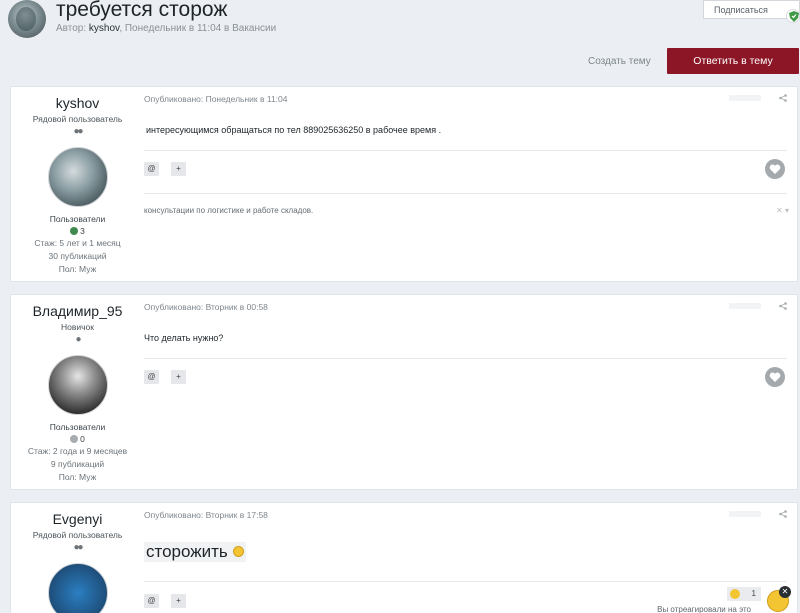  I want to click on laugh-icon, so click(735, 594).